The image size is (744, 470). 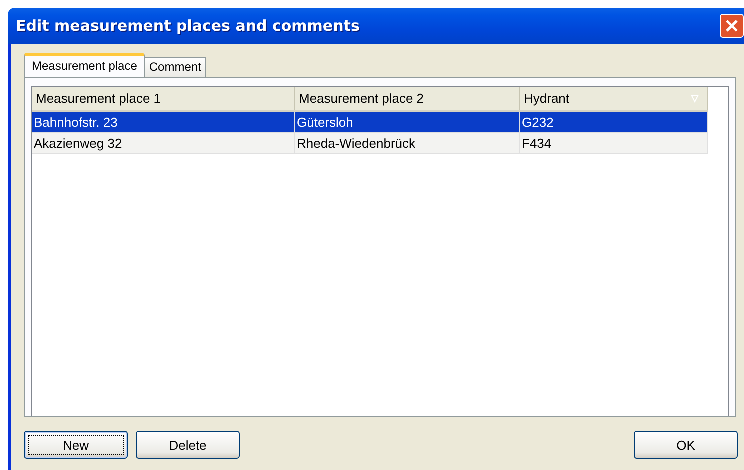 What do you see at coordinates (686, 445) in the screenshot?
I see `ok-button: OK` at bounding box center [686, 445].